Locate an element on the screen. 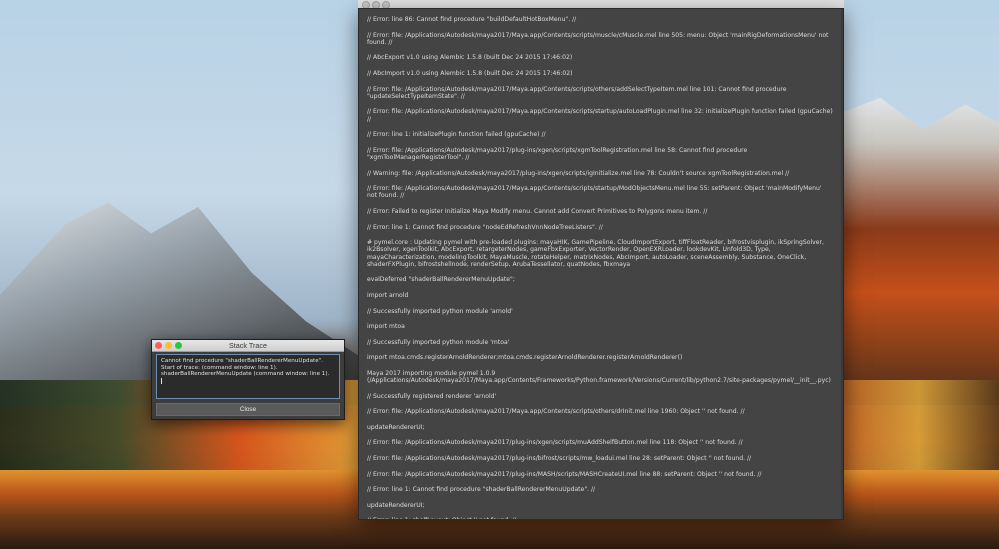 This screenshot has height=549, width=999. text-cursor is located at coordinates (161, 380).